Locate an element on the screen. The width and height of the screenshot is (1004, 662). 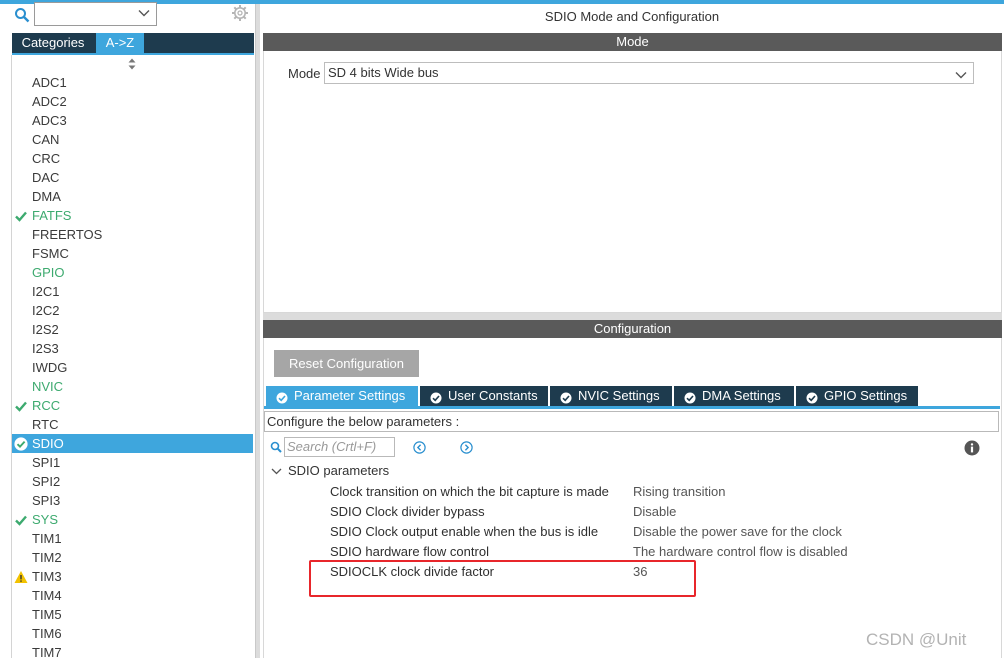
sidebar-item-fsmc: FSMC is located at coordinates (132, 253).